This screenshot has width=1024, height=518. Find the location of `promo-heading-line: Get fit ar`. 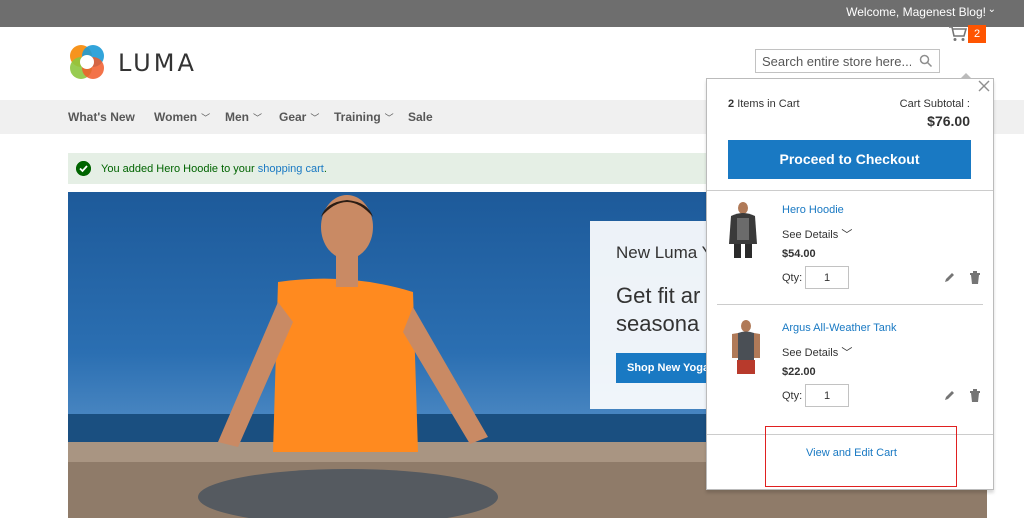

promo-heading-line: Get fit ar is located at coordinates (658, 295).